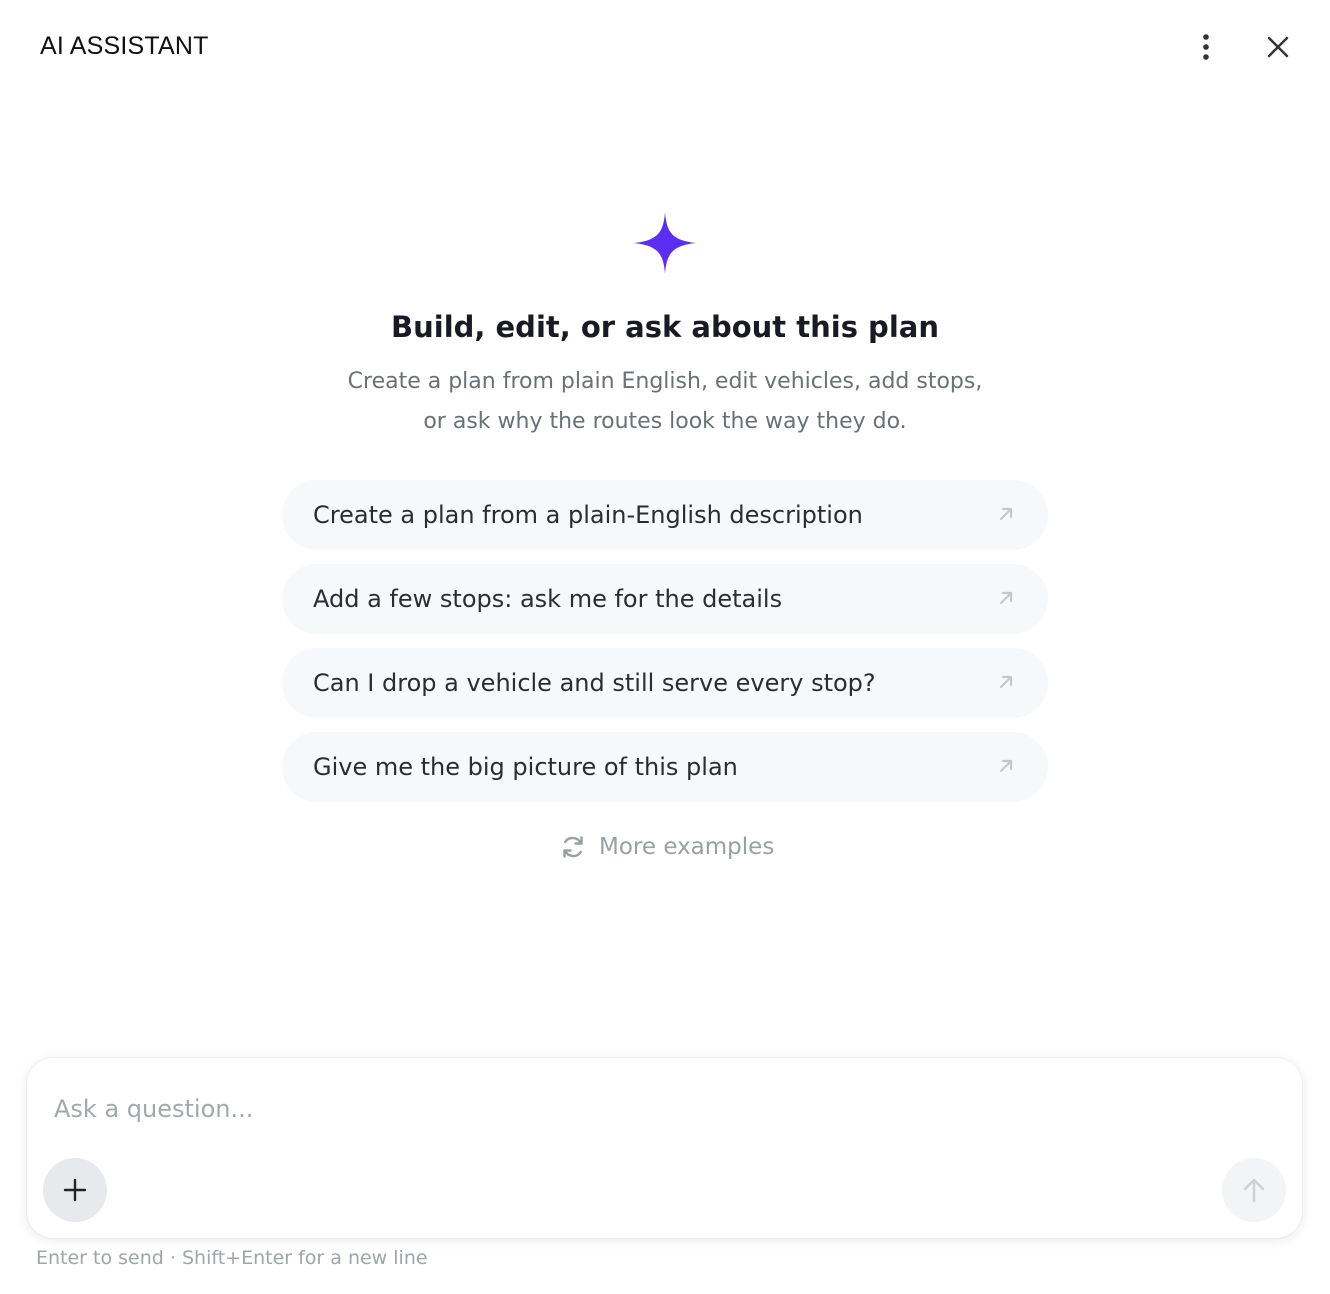 Image resolution: width=1330 pixels, height=1294 pixels. I want to click on hero-title: Build, edit, or ask about this plan, so click(665, 327).